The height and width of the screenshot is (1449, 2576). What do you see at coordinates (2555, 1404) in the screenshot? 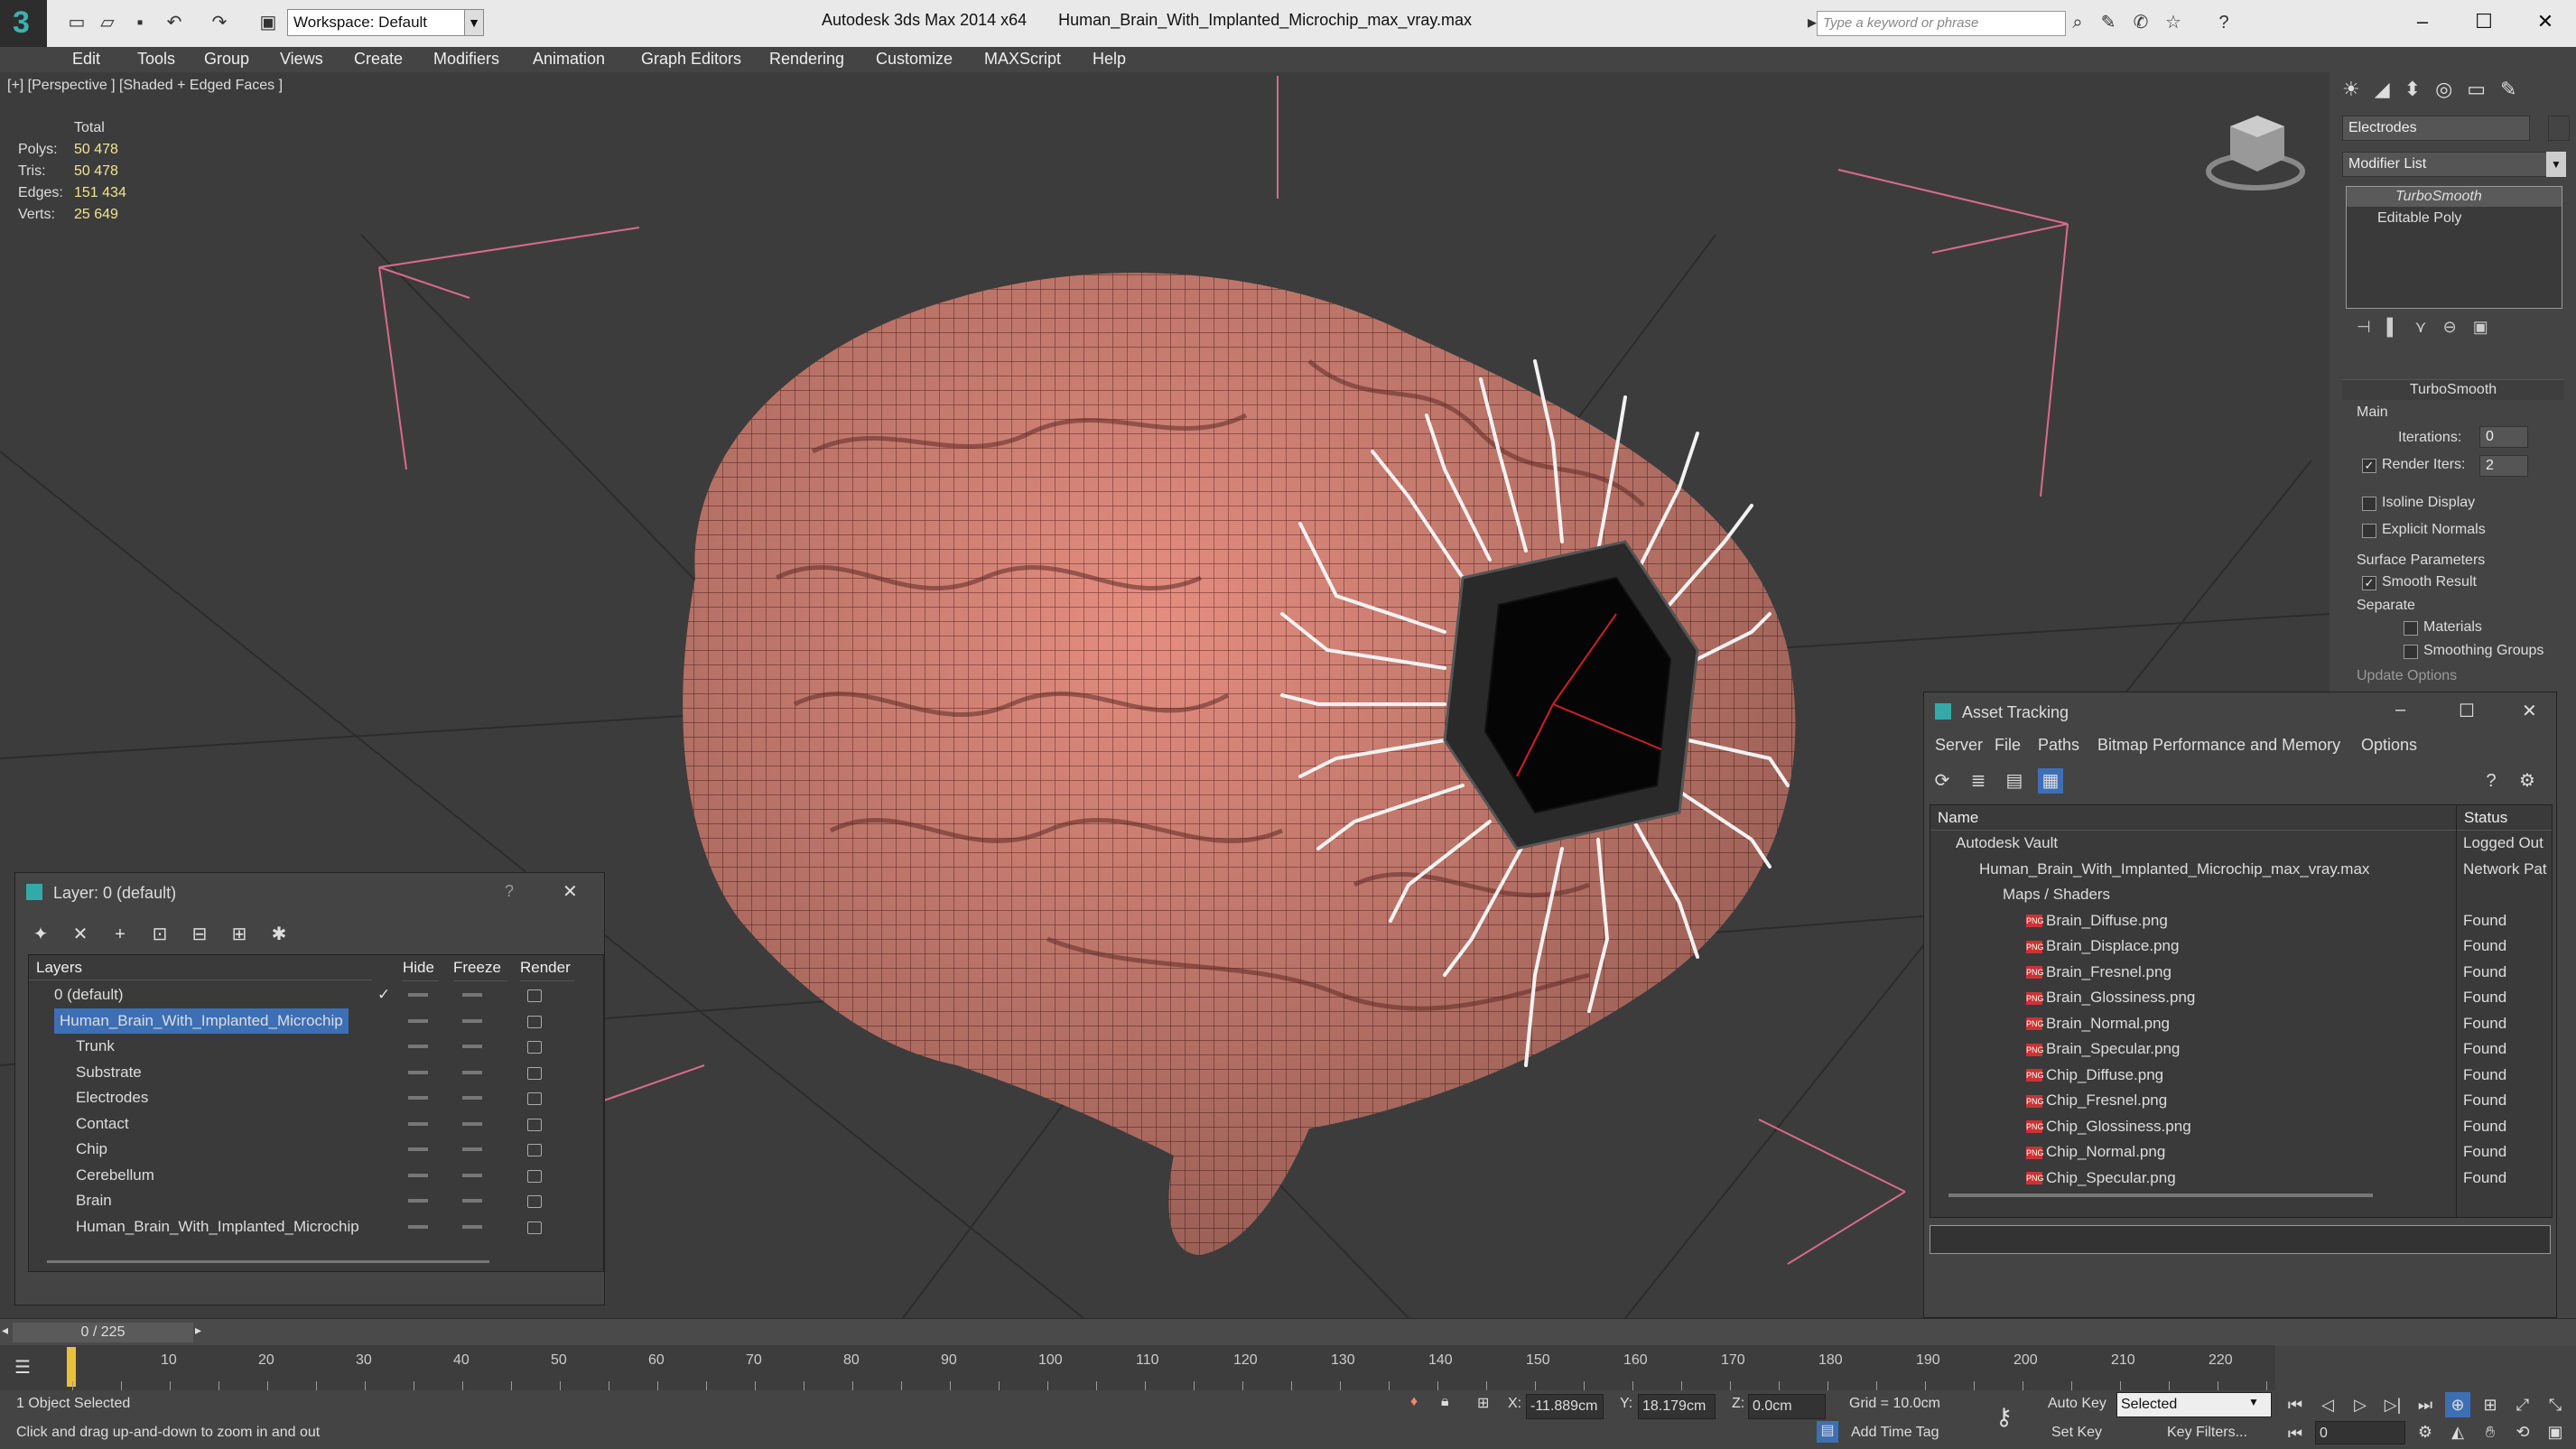
I see `zoom-extents-all-icon: ⤡` at bounding box center [2555, 1404].